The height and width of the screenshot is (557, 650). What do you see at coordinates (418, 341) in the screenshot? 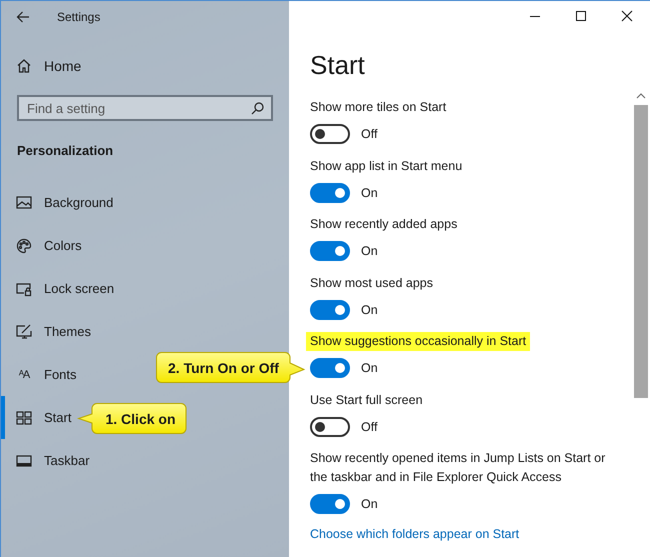
I see `setting-label: Show suggestions occasionally in Start` at bounding box center [418, 341].